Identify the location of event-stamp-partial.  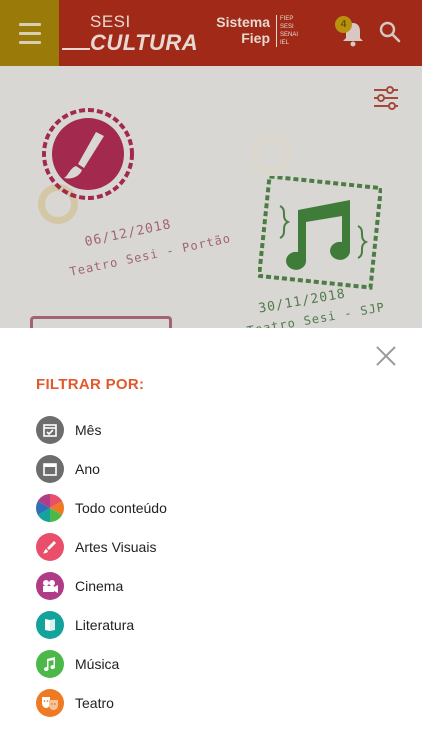
(101, 322).